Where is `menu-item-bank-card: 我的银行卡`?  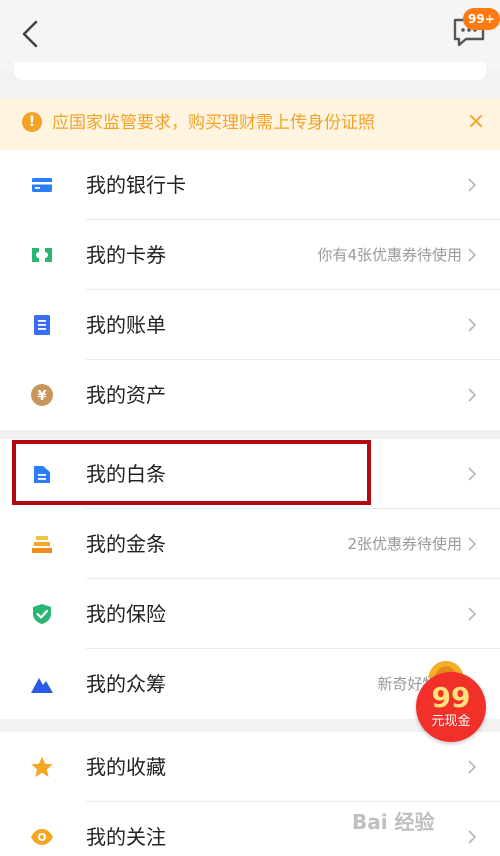
menu-item-bank-card: 我的银行卡 is located at coordinates (250, 185).